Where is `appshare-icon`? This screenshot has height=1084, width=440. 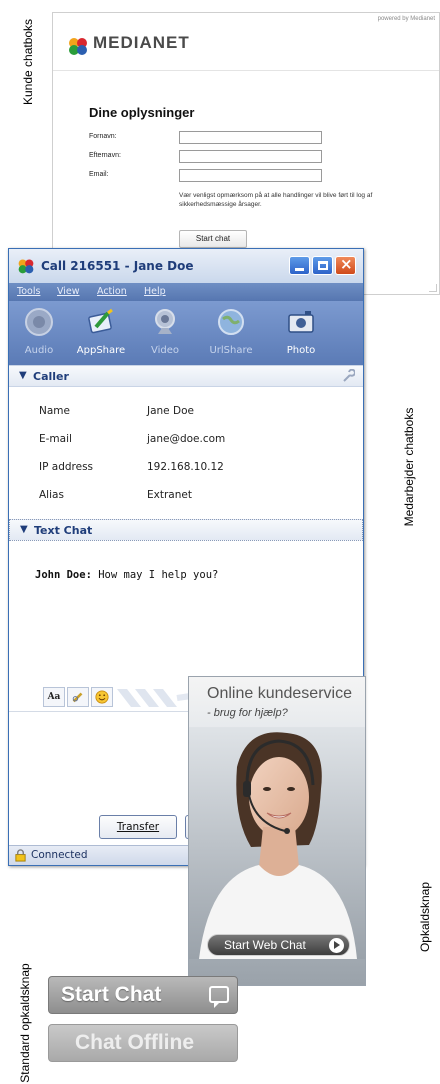
appshare-icon is located at coordinates (100, 321).